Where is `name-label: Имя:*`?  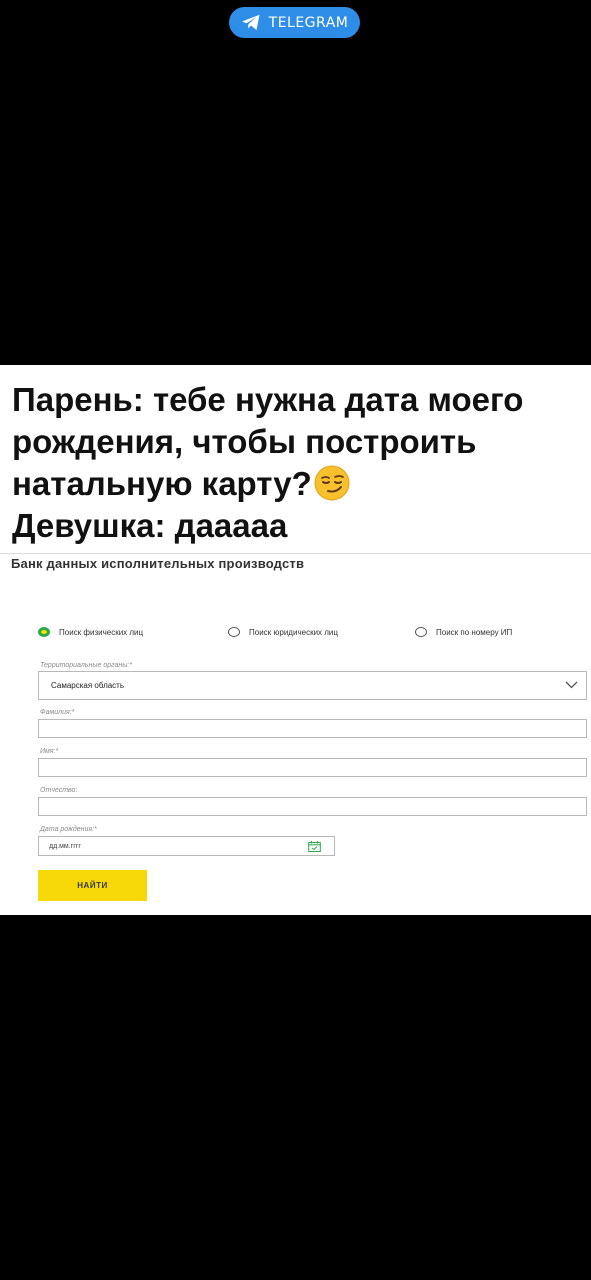 name-label: Имя:* is located at coordinates (49, 751).